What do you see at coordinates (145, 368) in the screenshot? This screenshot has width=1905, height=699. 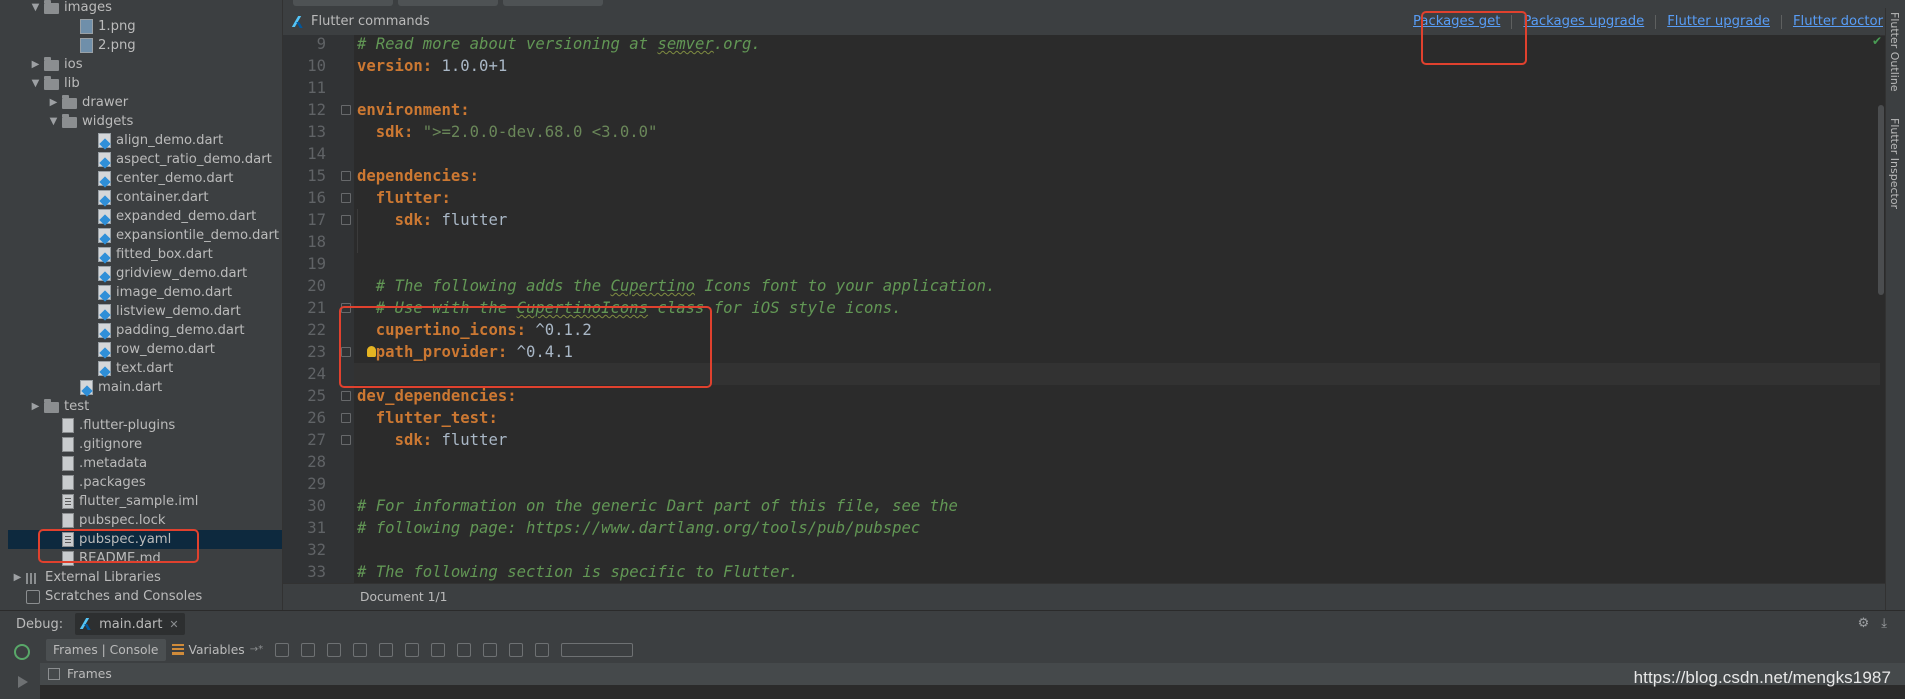 I see `tree-item: text.dart` at bounding box center [145, 368].